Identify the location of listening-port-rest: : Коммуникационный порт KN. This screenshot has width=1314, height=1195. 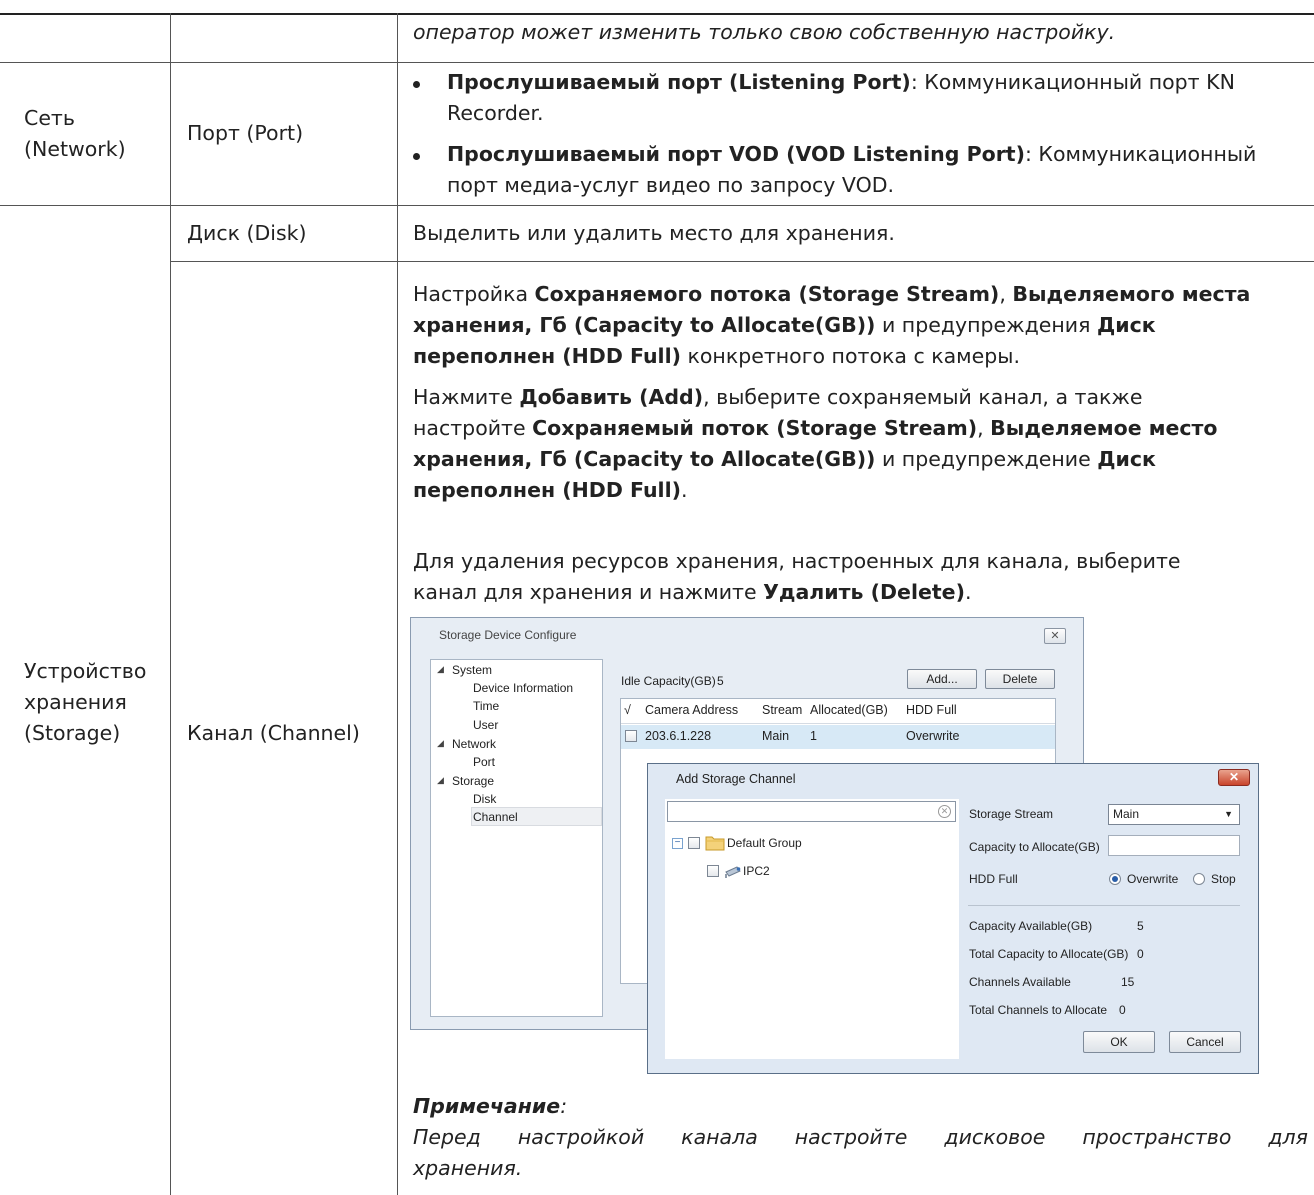
(1072, 82).